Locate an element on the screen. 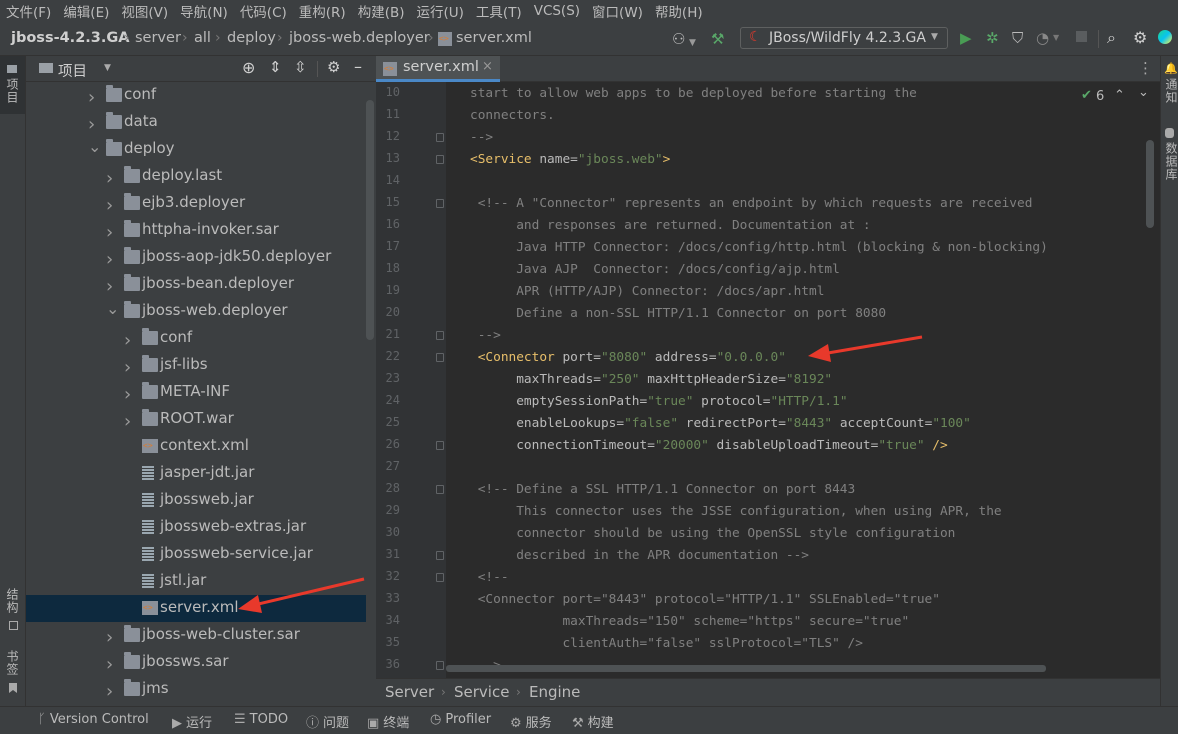  services-icon: ⚙ is located at coordinates (516, 723).